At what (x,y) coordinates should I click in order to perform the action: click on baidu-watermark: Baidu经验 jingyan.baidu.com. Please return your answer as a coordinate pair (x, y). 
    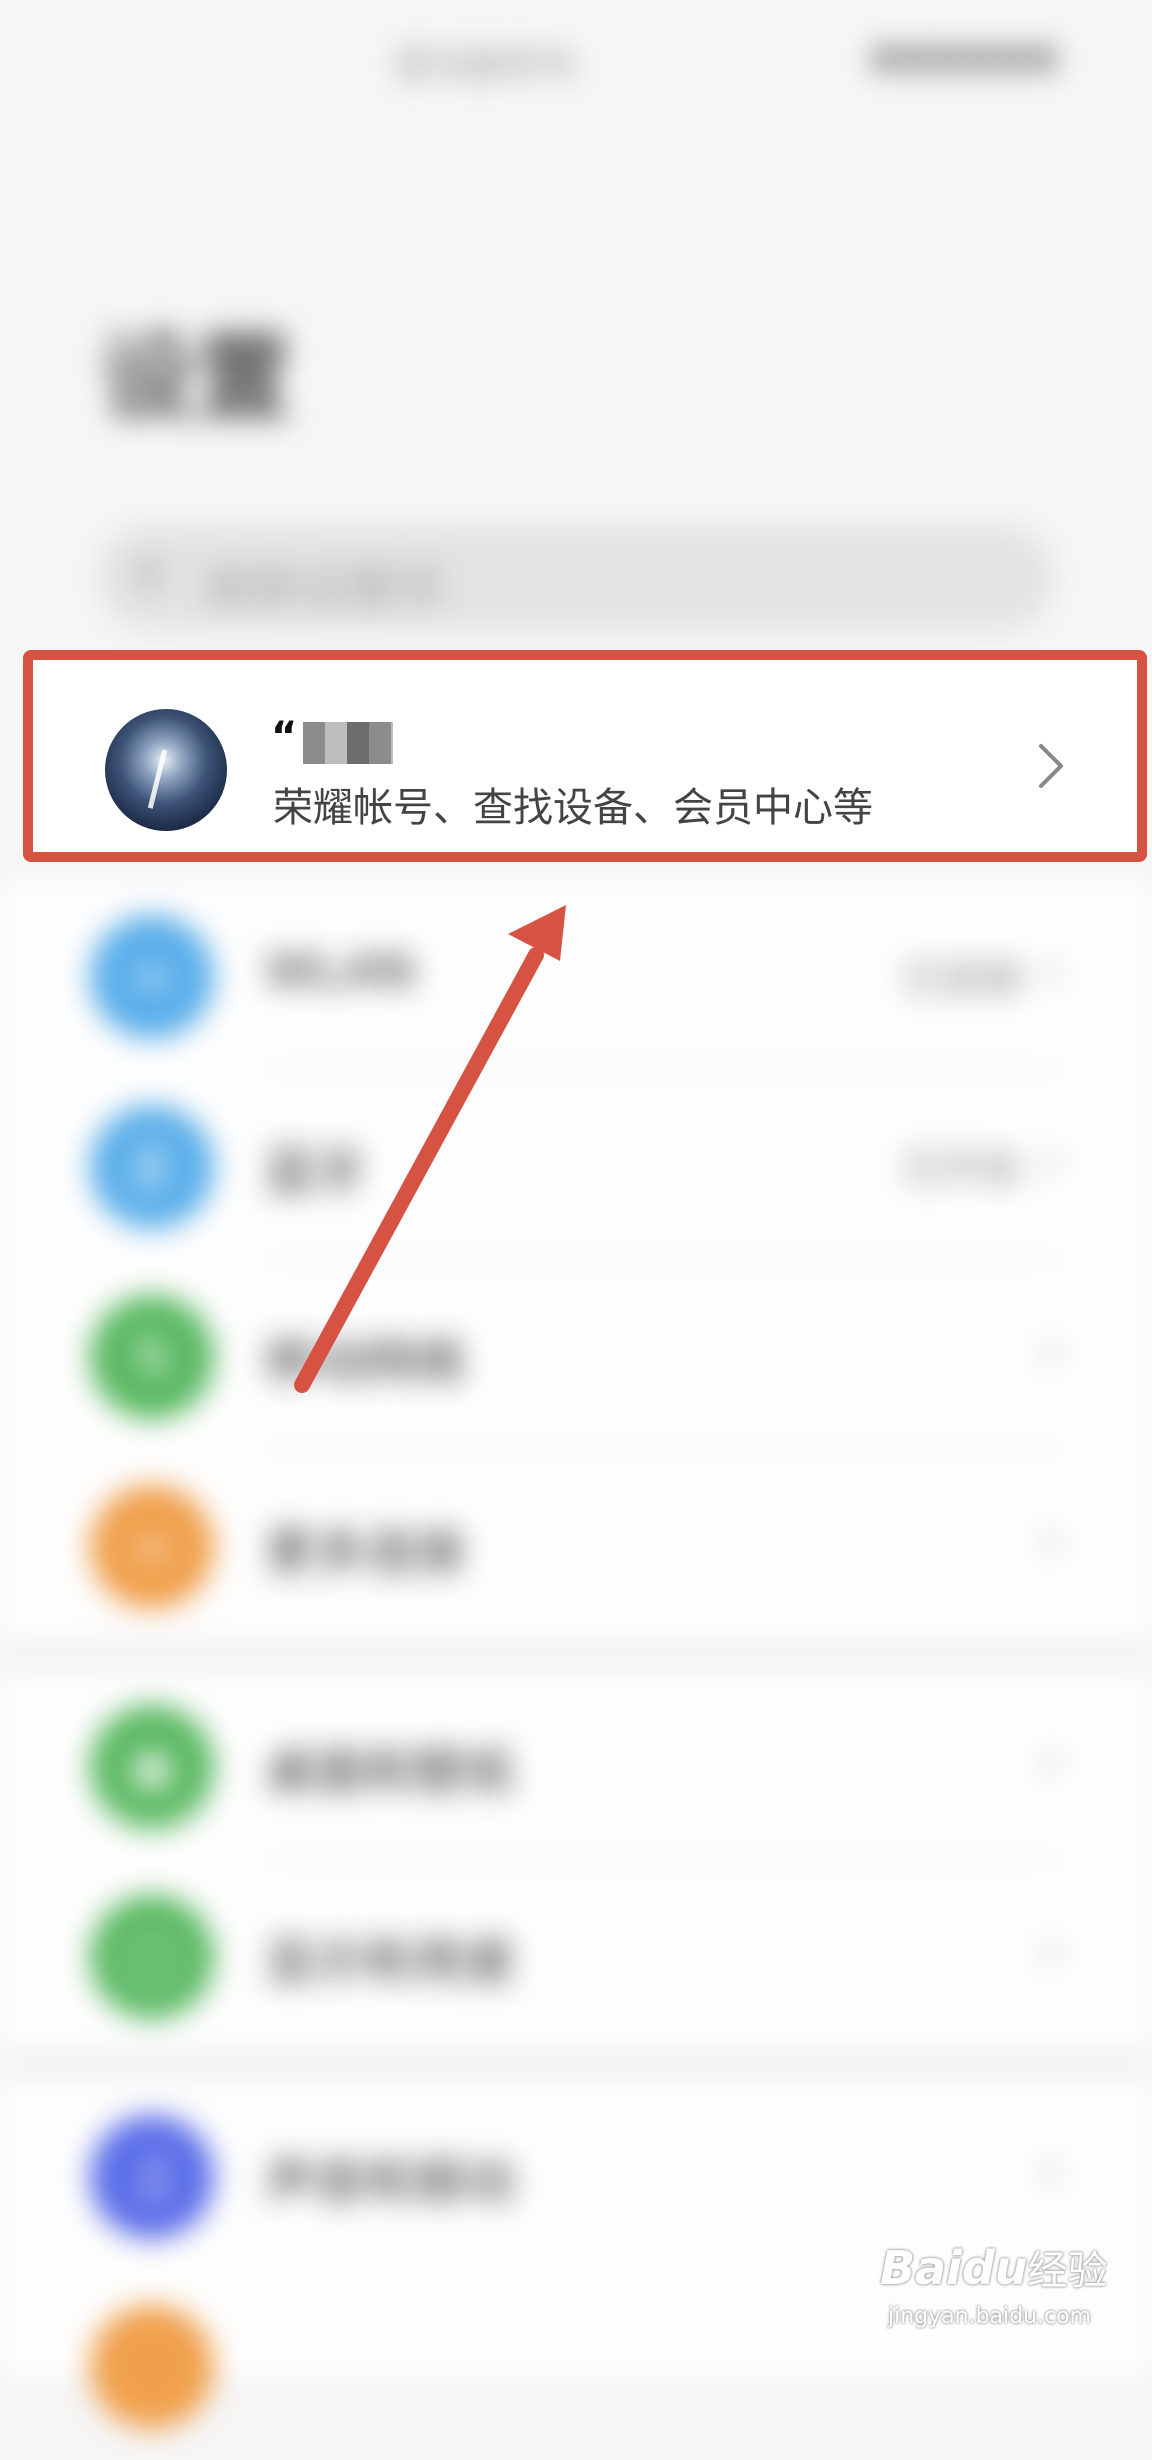
    Looking at the image, I should click on (994, 2283).